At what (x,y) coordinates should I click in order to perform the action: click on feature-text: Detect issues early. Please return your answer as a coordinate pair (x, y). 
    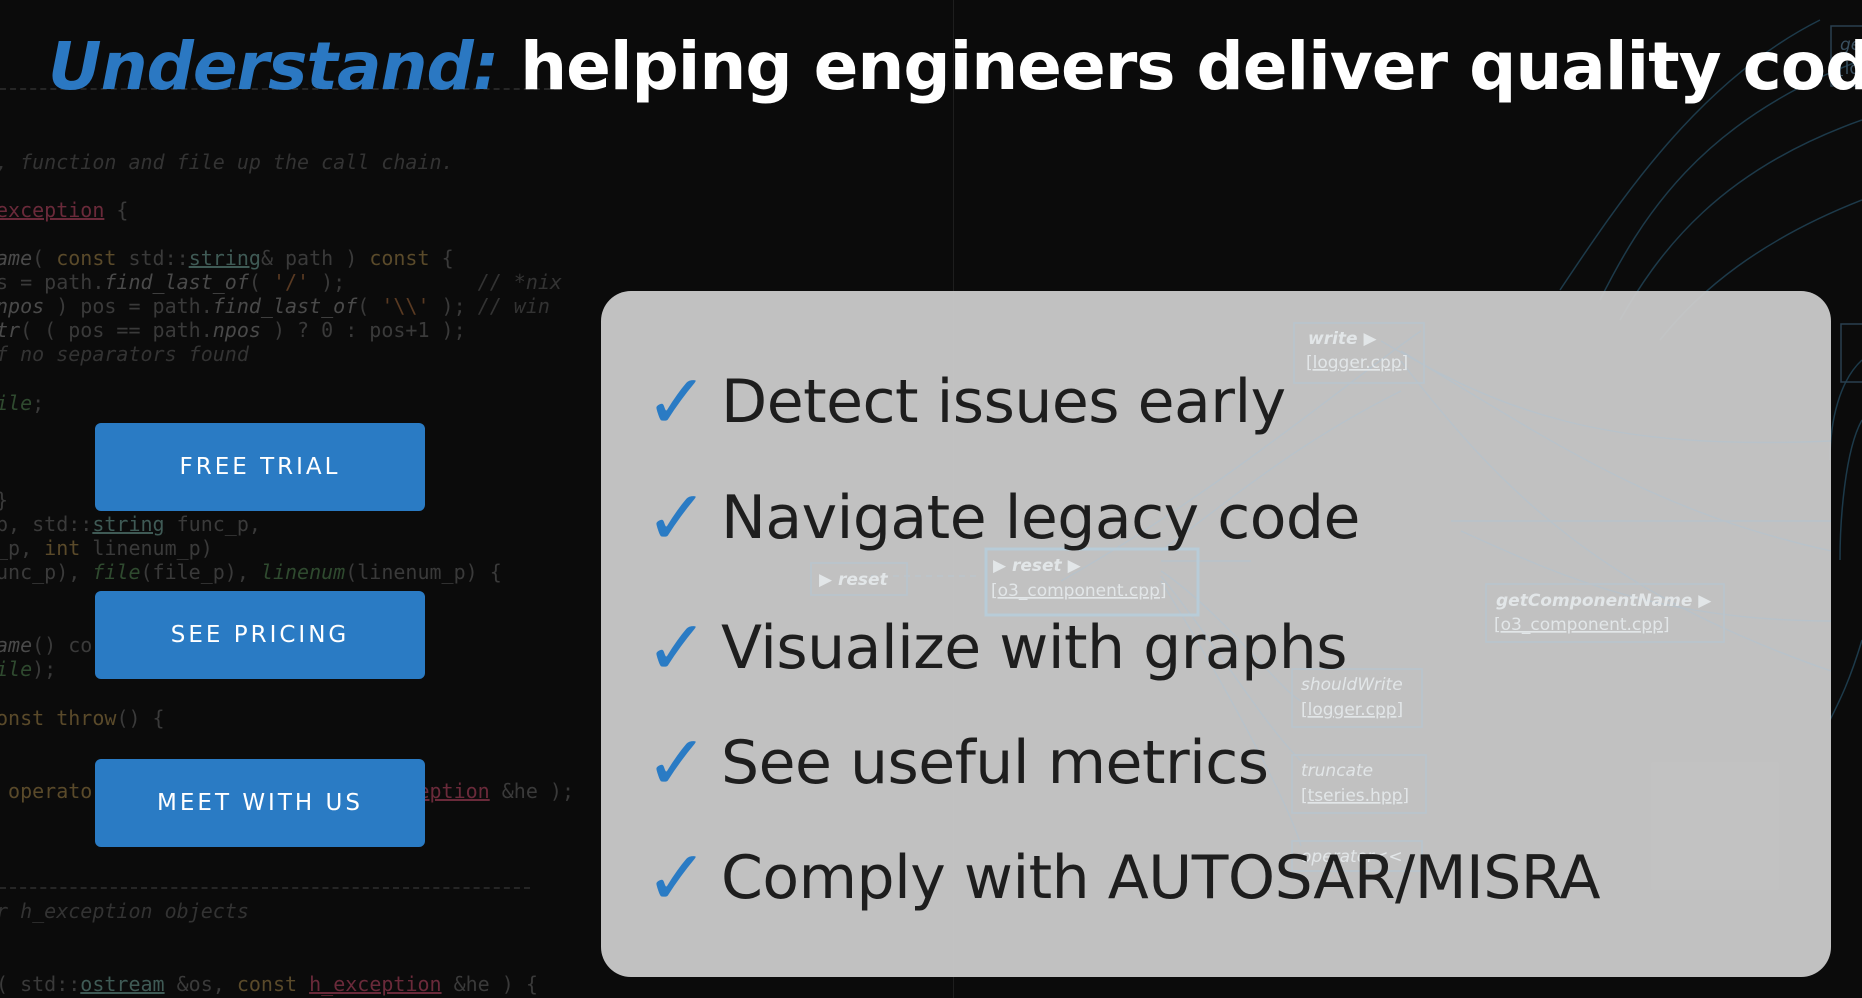
    Looking at the image, I should click on (1003, 402).